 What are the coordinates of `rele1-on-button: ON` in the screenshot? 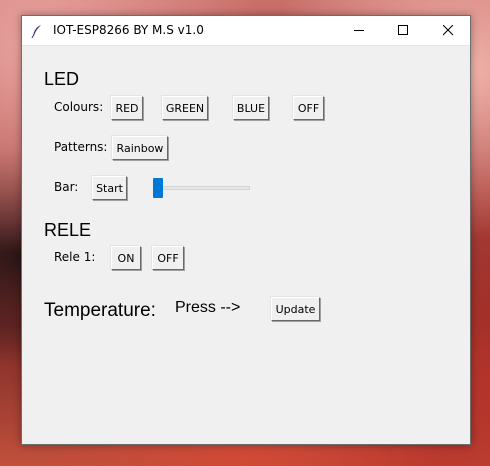 It's located at (126, 258).